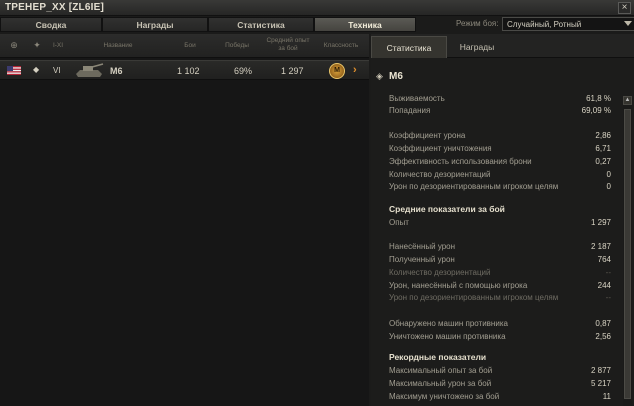 The image size is (634, 406). I want to click on usa-flag-icon, so click(14, 70).